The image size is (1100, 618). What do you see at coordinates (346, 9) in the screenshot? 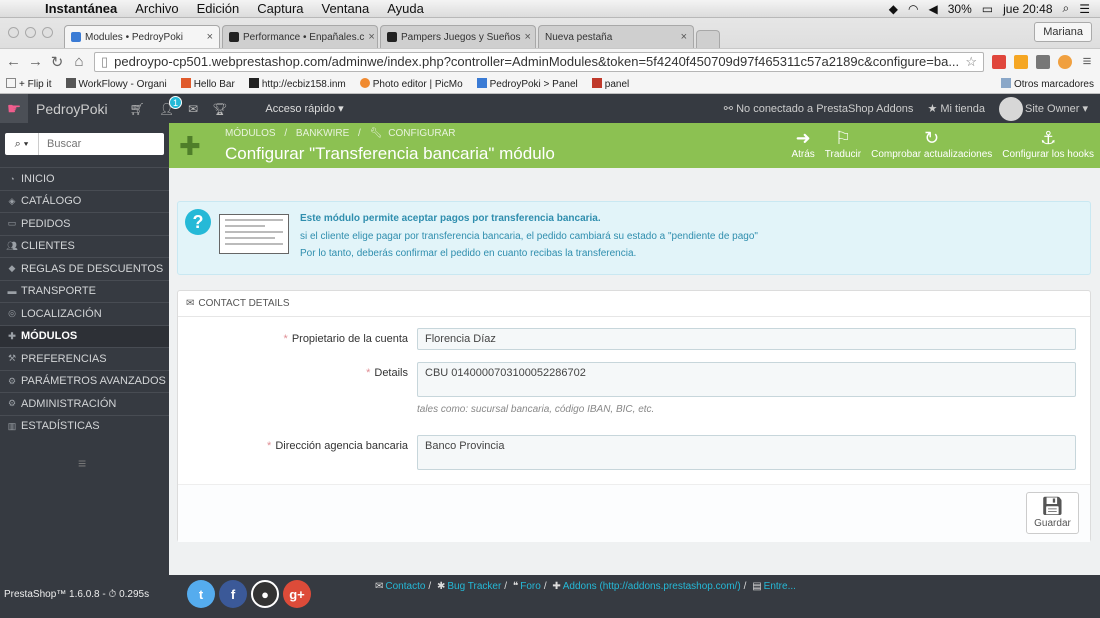
I see `mac-menu-ventana: Ventana` at bounding box center [346, 9].